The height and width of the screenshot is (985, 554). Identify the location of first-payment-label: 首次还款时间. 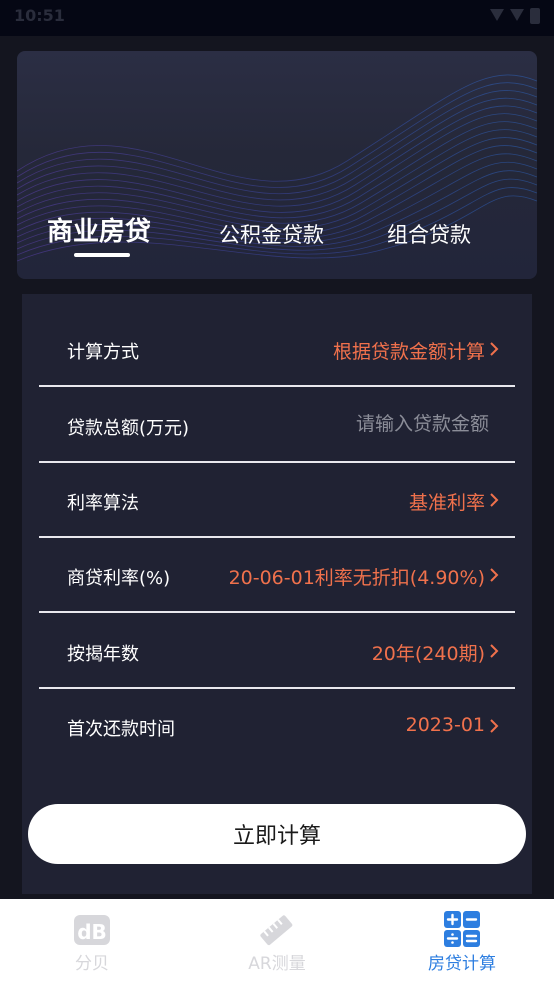
(121, 729).